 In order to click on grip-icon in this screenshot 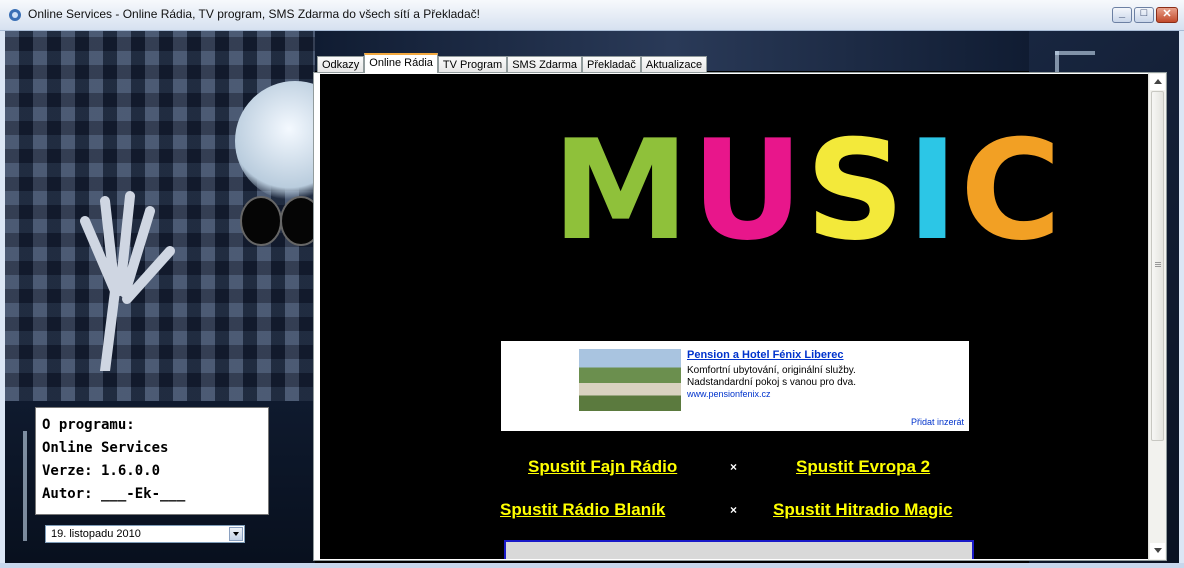, I will do `click(1158, 262)`.